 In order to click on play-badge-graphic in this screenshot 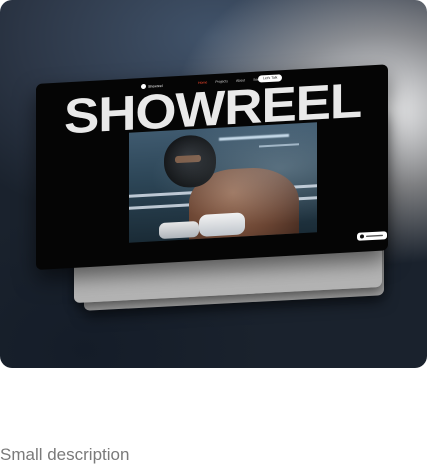, I will do `click(371, 236)`.